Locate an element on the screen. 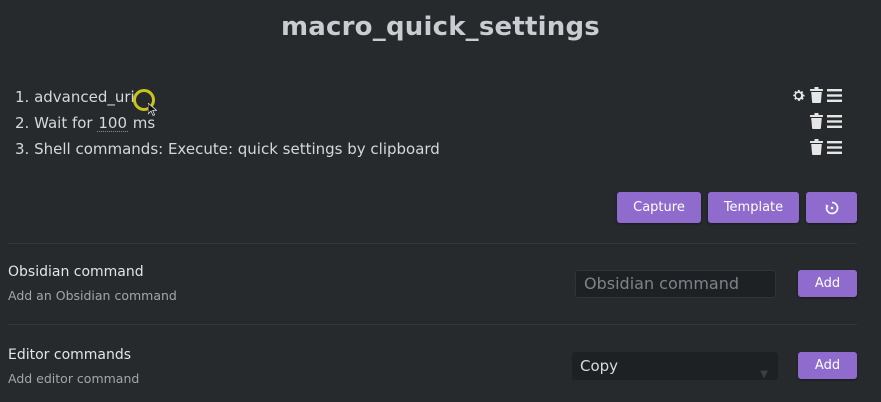  chevron-down-icon: ▼ is located at coordinates (764, 374).